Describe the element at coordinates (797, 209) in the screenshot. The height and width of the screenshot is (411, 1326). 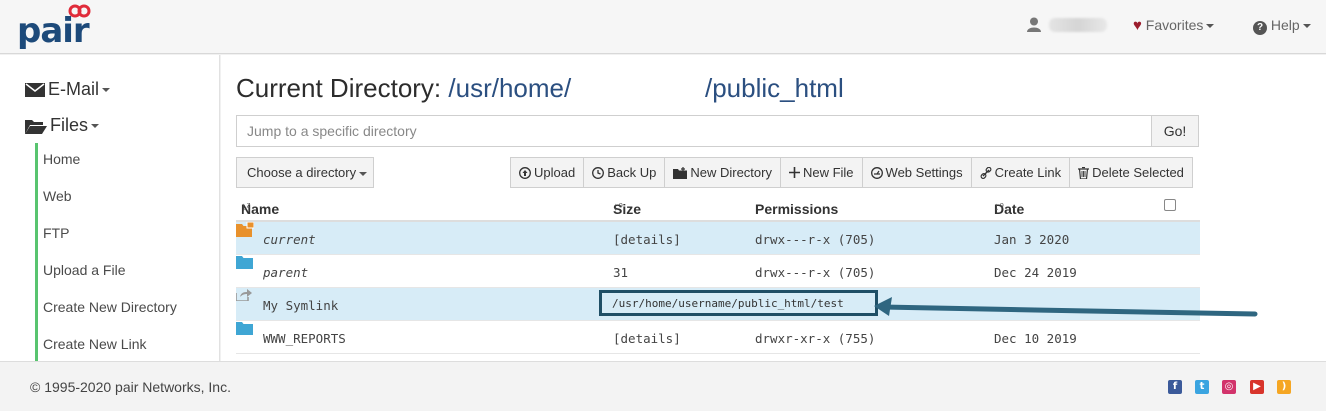
I see `column-permissions-label: Permissions` at that location.